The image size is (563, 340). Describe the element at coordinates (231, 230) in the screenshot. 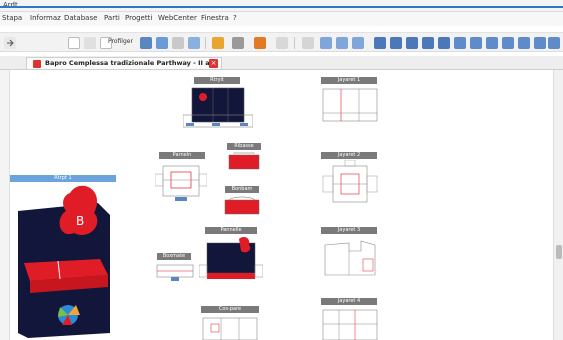

I see `part-label-pannelle: Pannelle` at that location.